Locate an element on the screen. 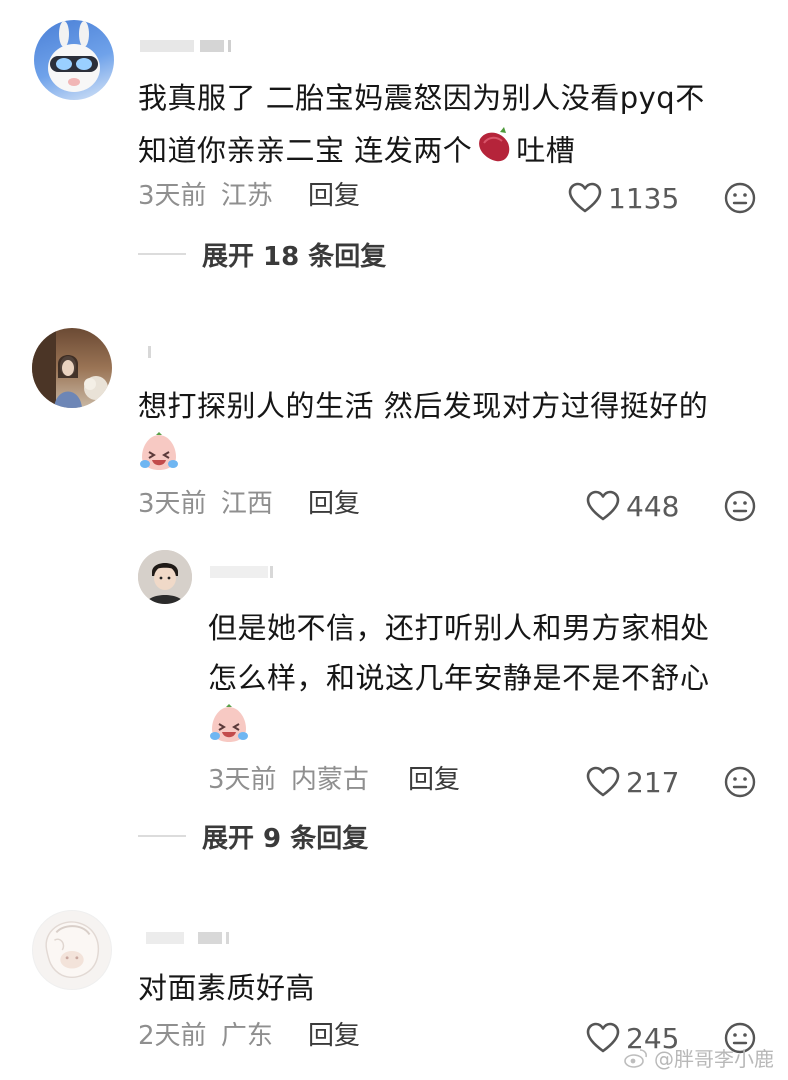 The image size is (788, 1080). location: 江西 is located at coordinates (246, 504).